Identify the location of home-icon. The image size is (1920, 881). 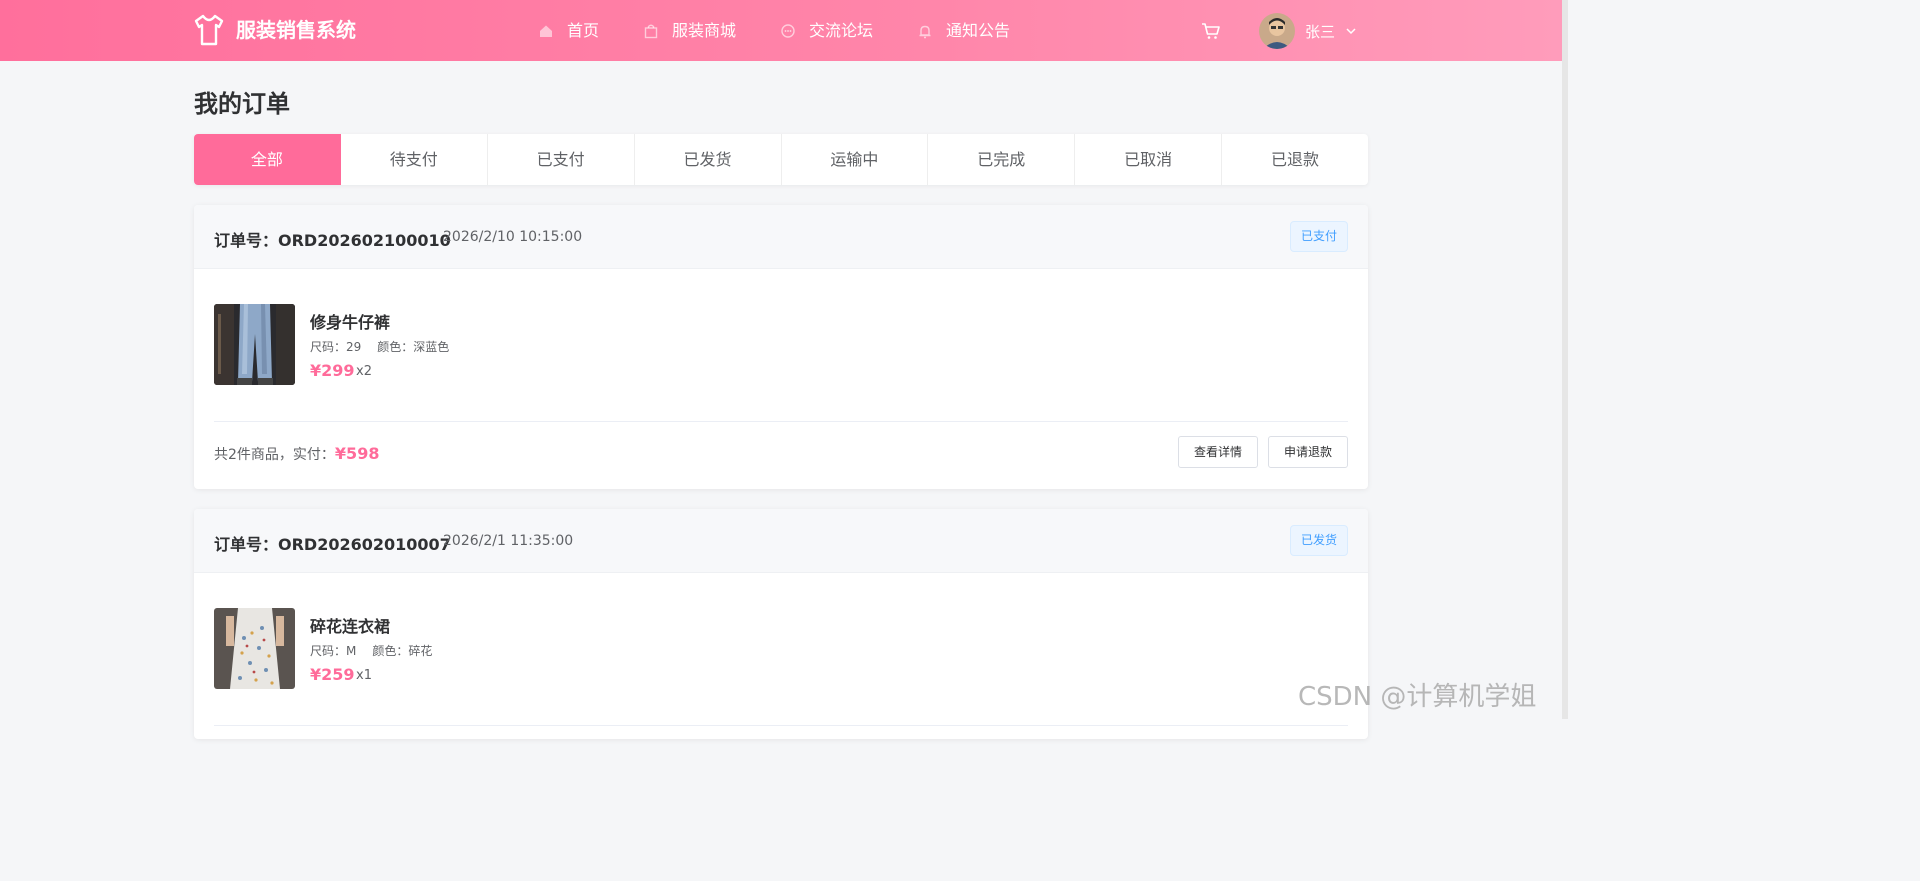
(546, 31).